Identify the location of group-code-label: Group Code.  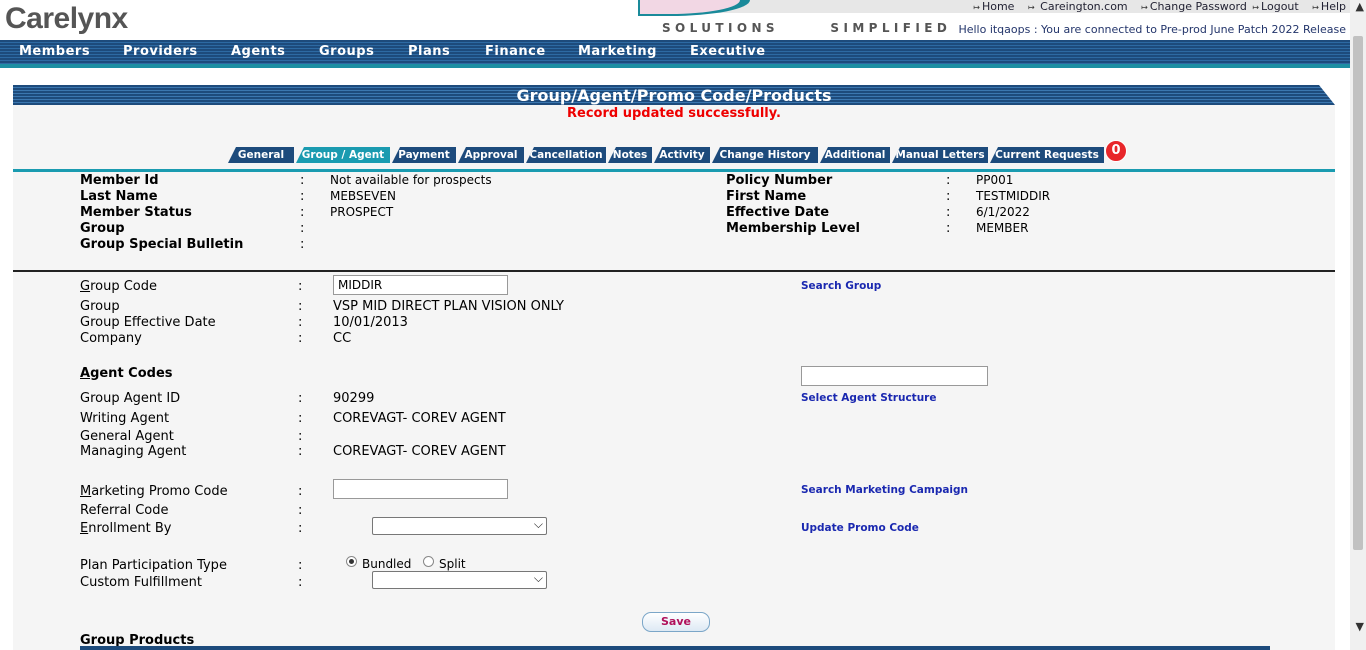
(118, 286).